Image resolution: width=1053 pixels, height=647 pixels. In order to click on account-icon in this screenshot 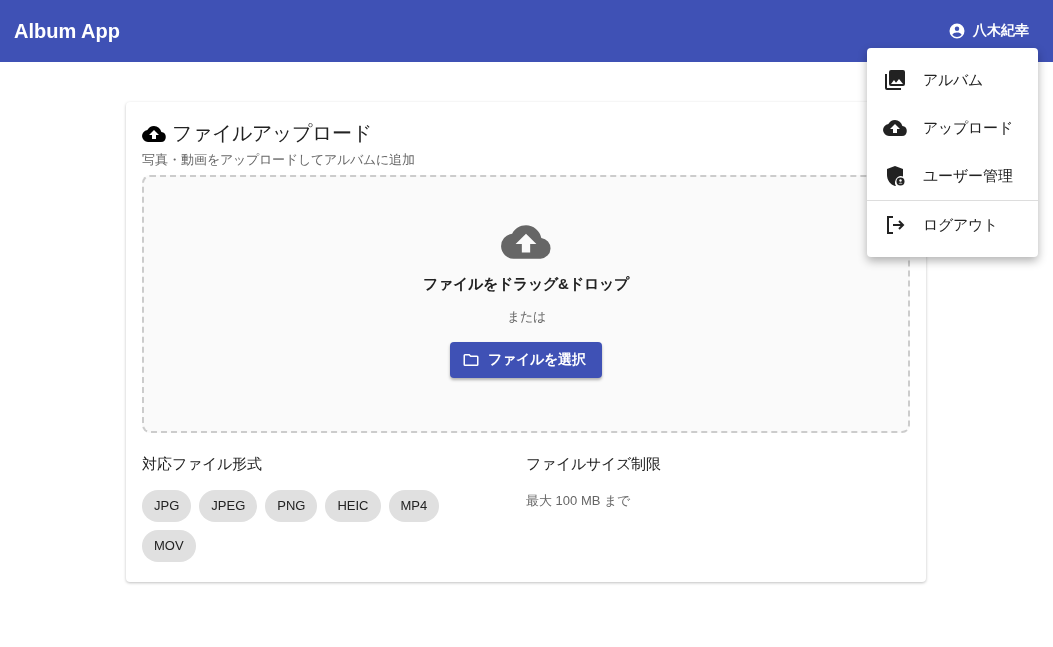, I will do `click(957, 31)`.